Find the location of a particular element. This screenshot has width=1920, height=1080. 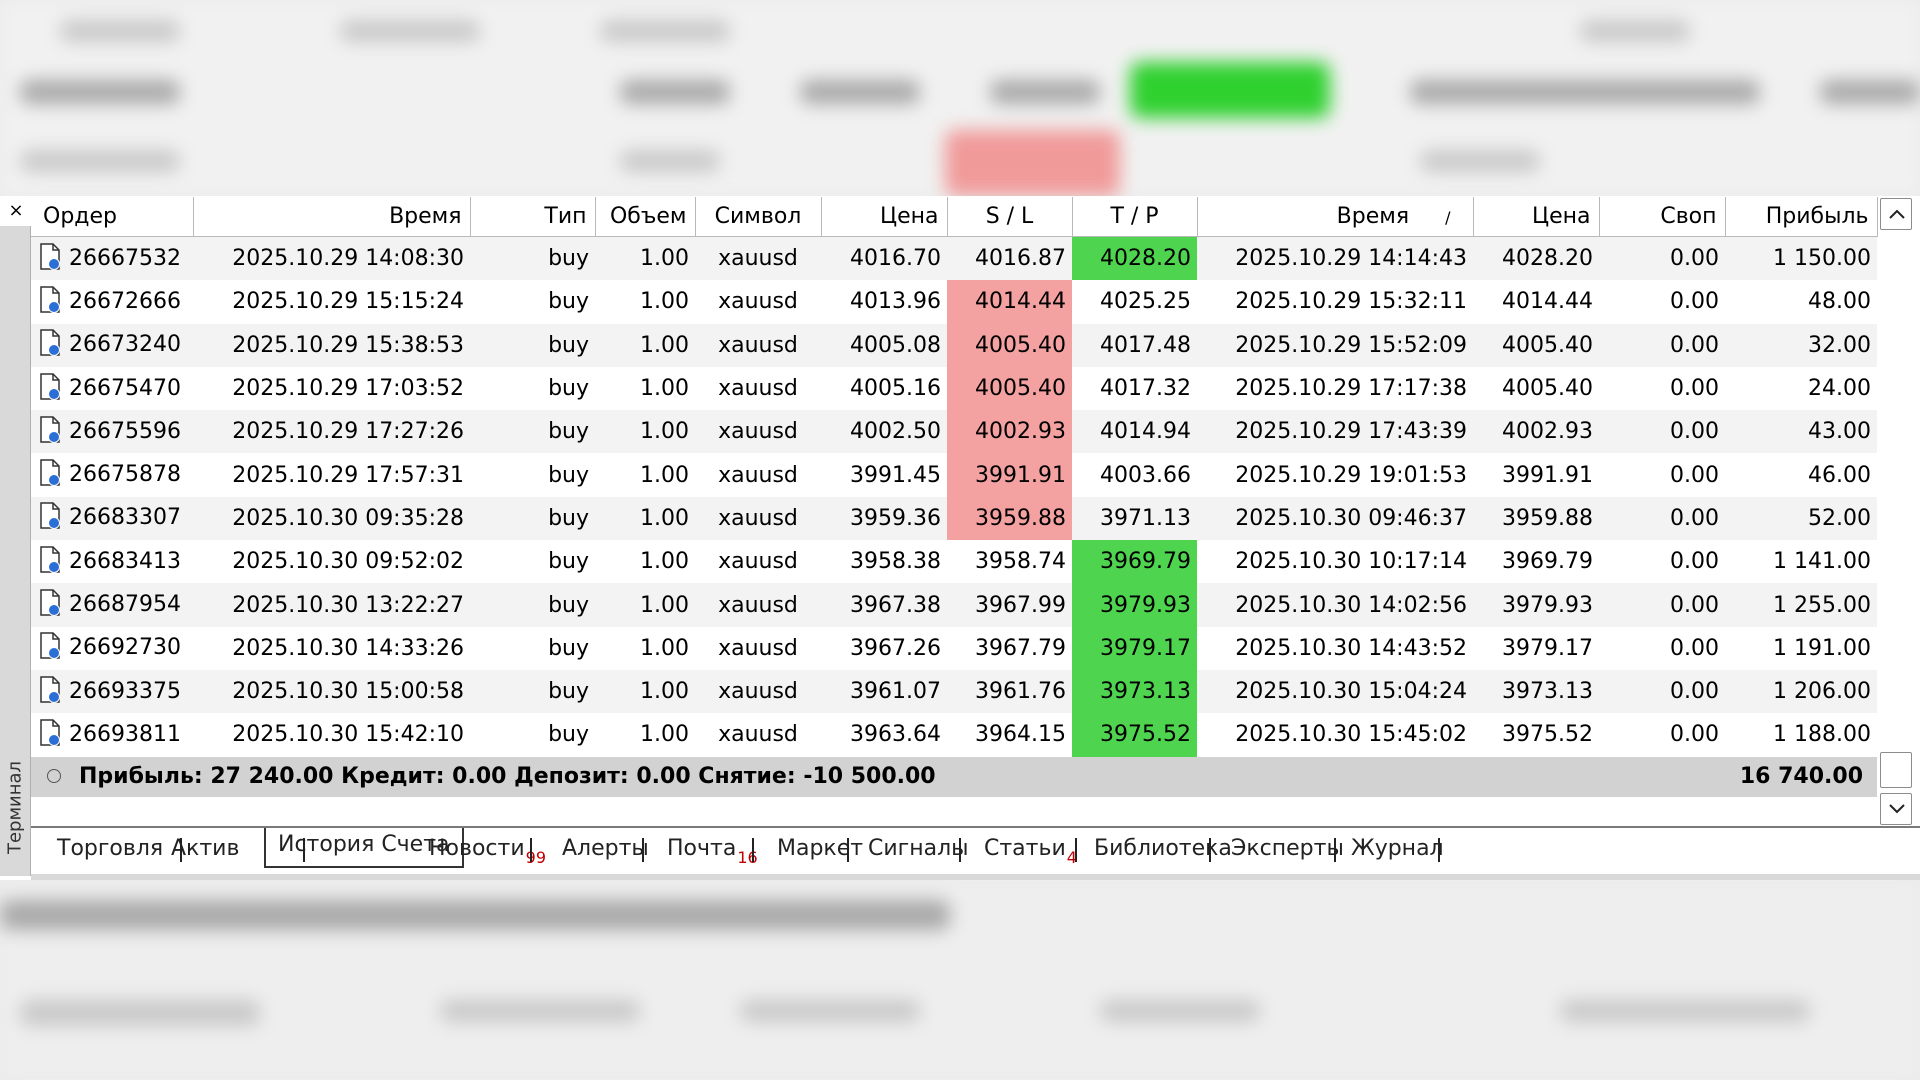

col-header-swap: Своп is located at coordinates (1662, 217).